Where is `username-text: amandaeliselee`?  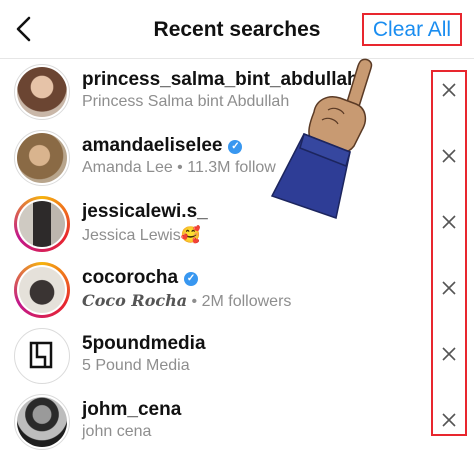 username-text: amandaeliselee is located at coordinates (152, 145).